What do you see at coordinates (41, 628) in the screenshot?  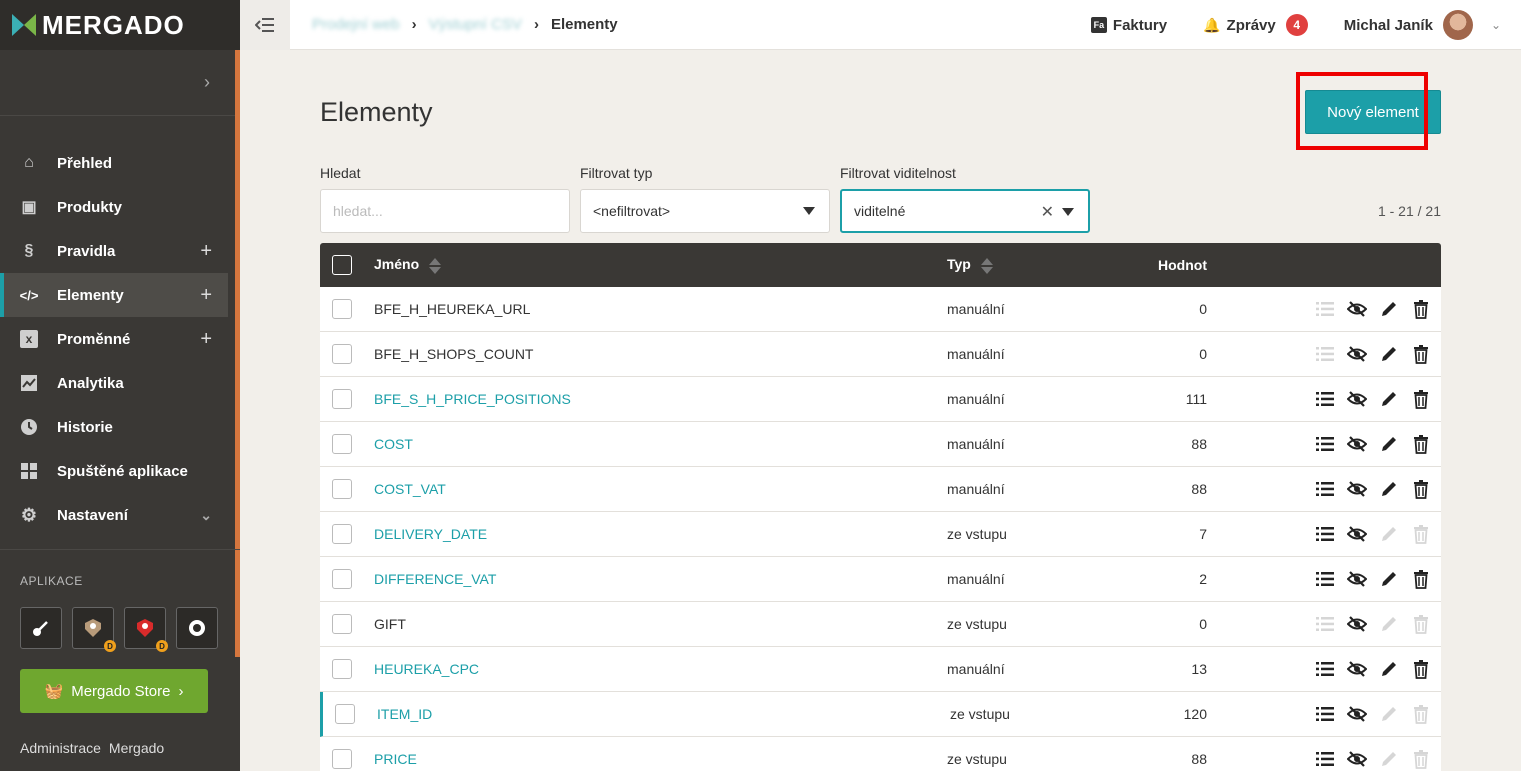 I see `app-key-icon` at bounding box center [41, 628].